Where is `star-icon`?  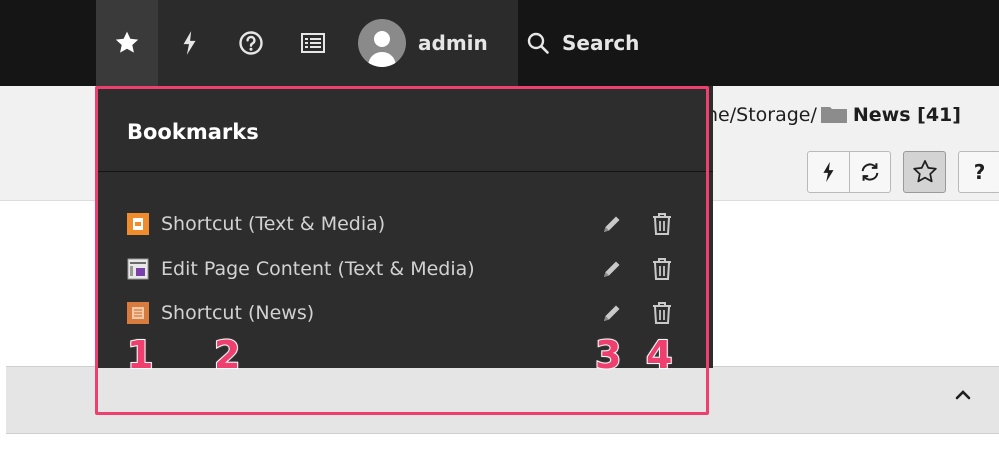
star-icon is located at coordinates (127, 42).